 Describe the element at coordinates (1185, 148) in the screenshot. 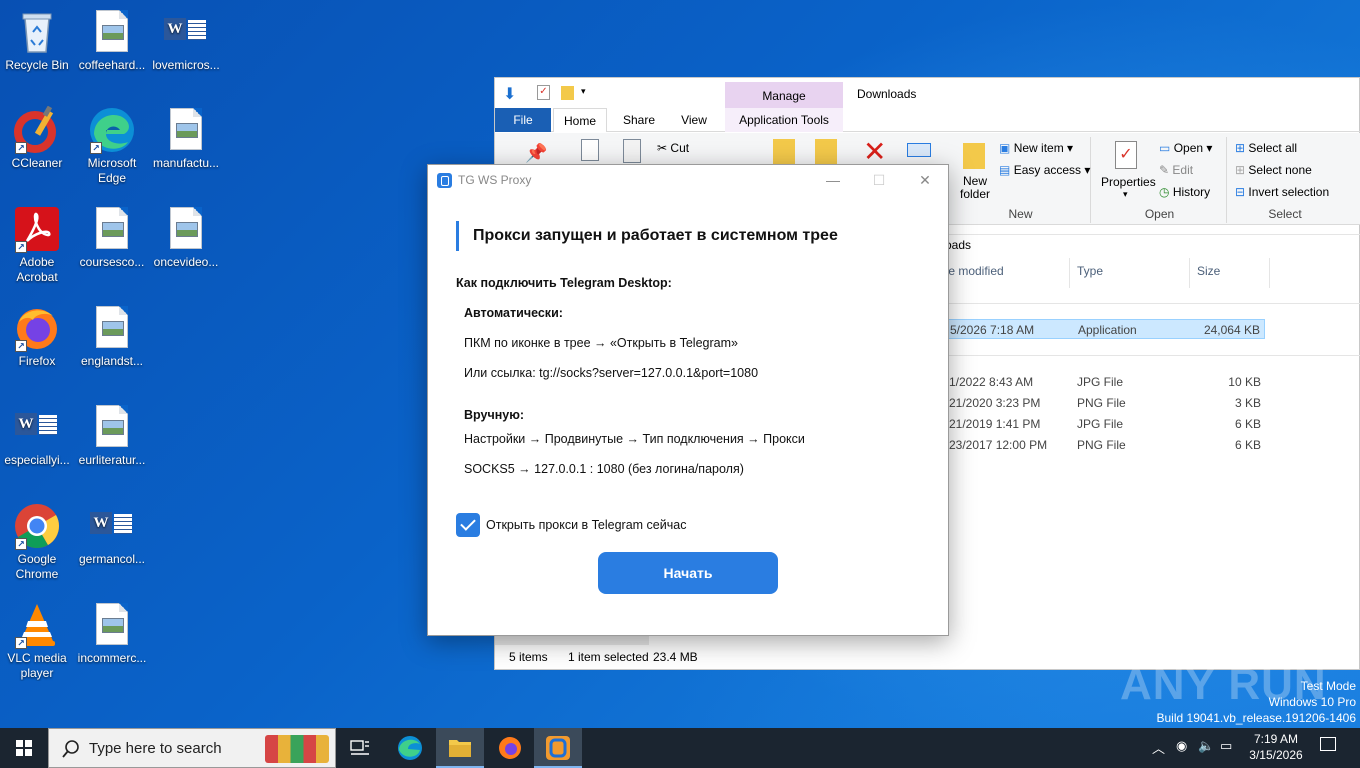

I see `open-button: ▭ Open ▾` at that location.